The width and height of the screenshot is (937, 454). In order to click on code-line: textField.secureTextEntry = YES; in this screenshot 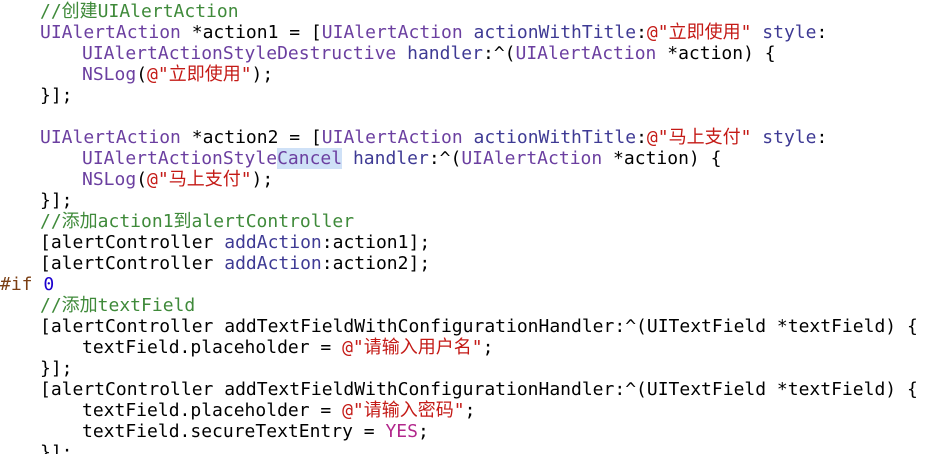, I will do `click(255, 431)`.